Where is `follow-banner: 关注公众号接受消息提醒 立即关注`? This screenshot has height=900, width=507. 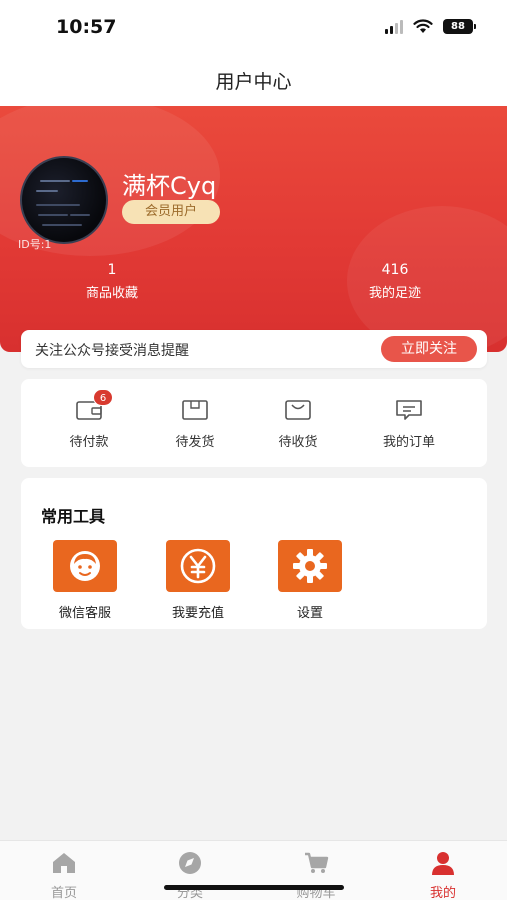
follow-banner: 关注公众号接受消息提醒 立即关注 is located at coordinates (254, 349).